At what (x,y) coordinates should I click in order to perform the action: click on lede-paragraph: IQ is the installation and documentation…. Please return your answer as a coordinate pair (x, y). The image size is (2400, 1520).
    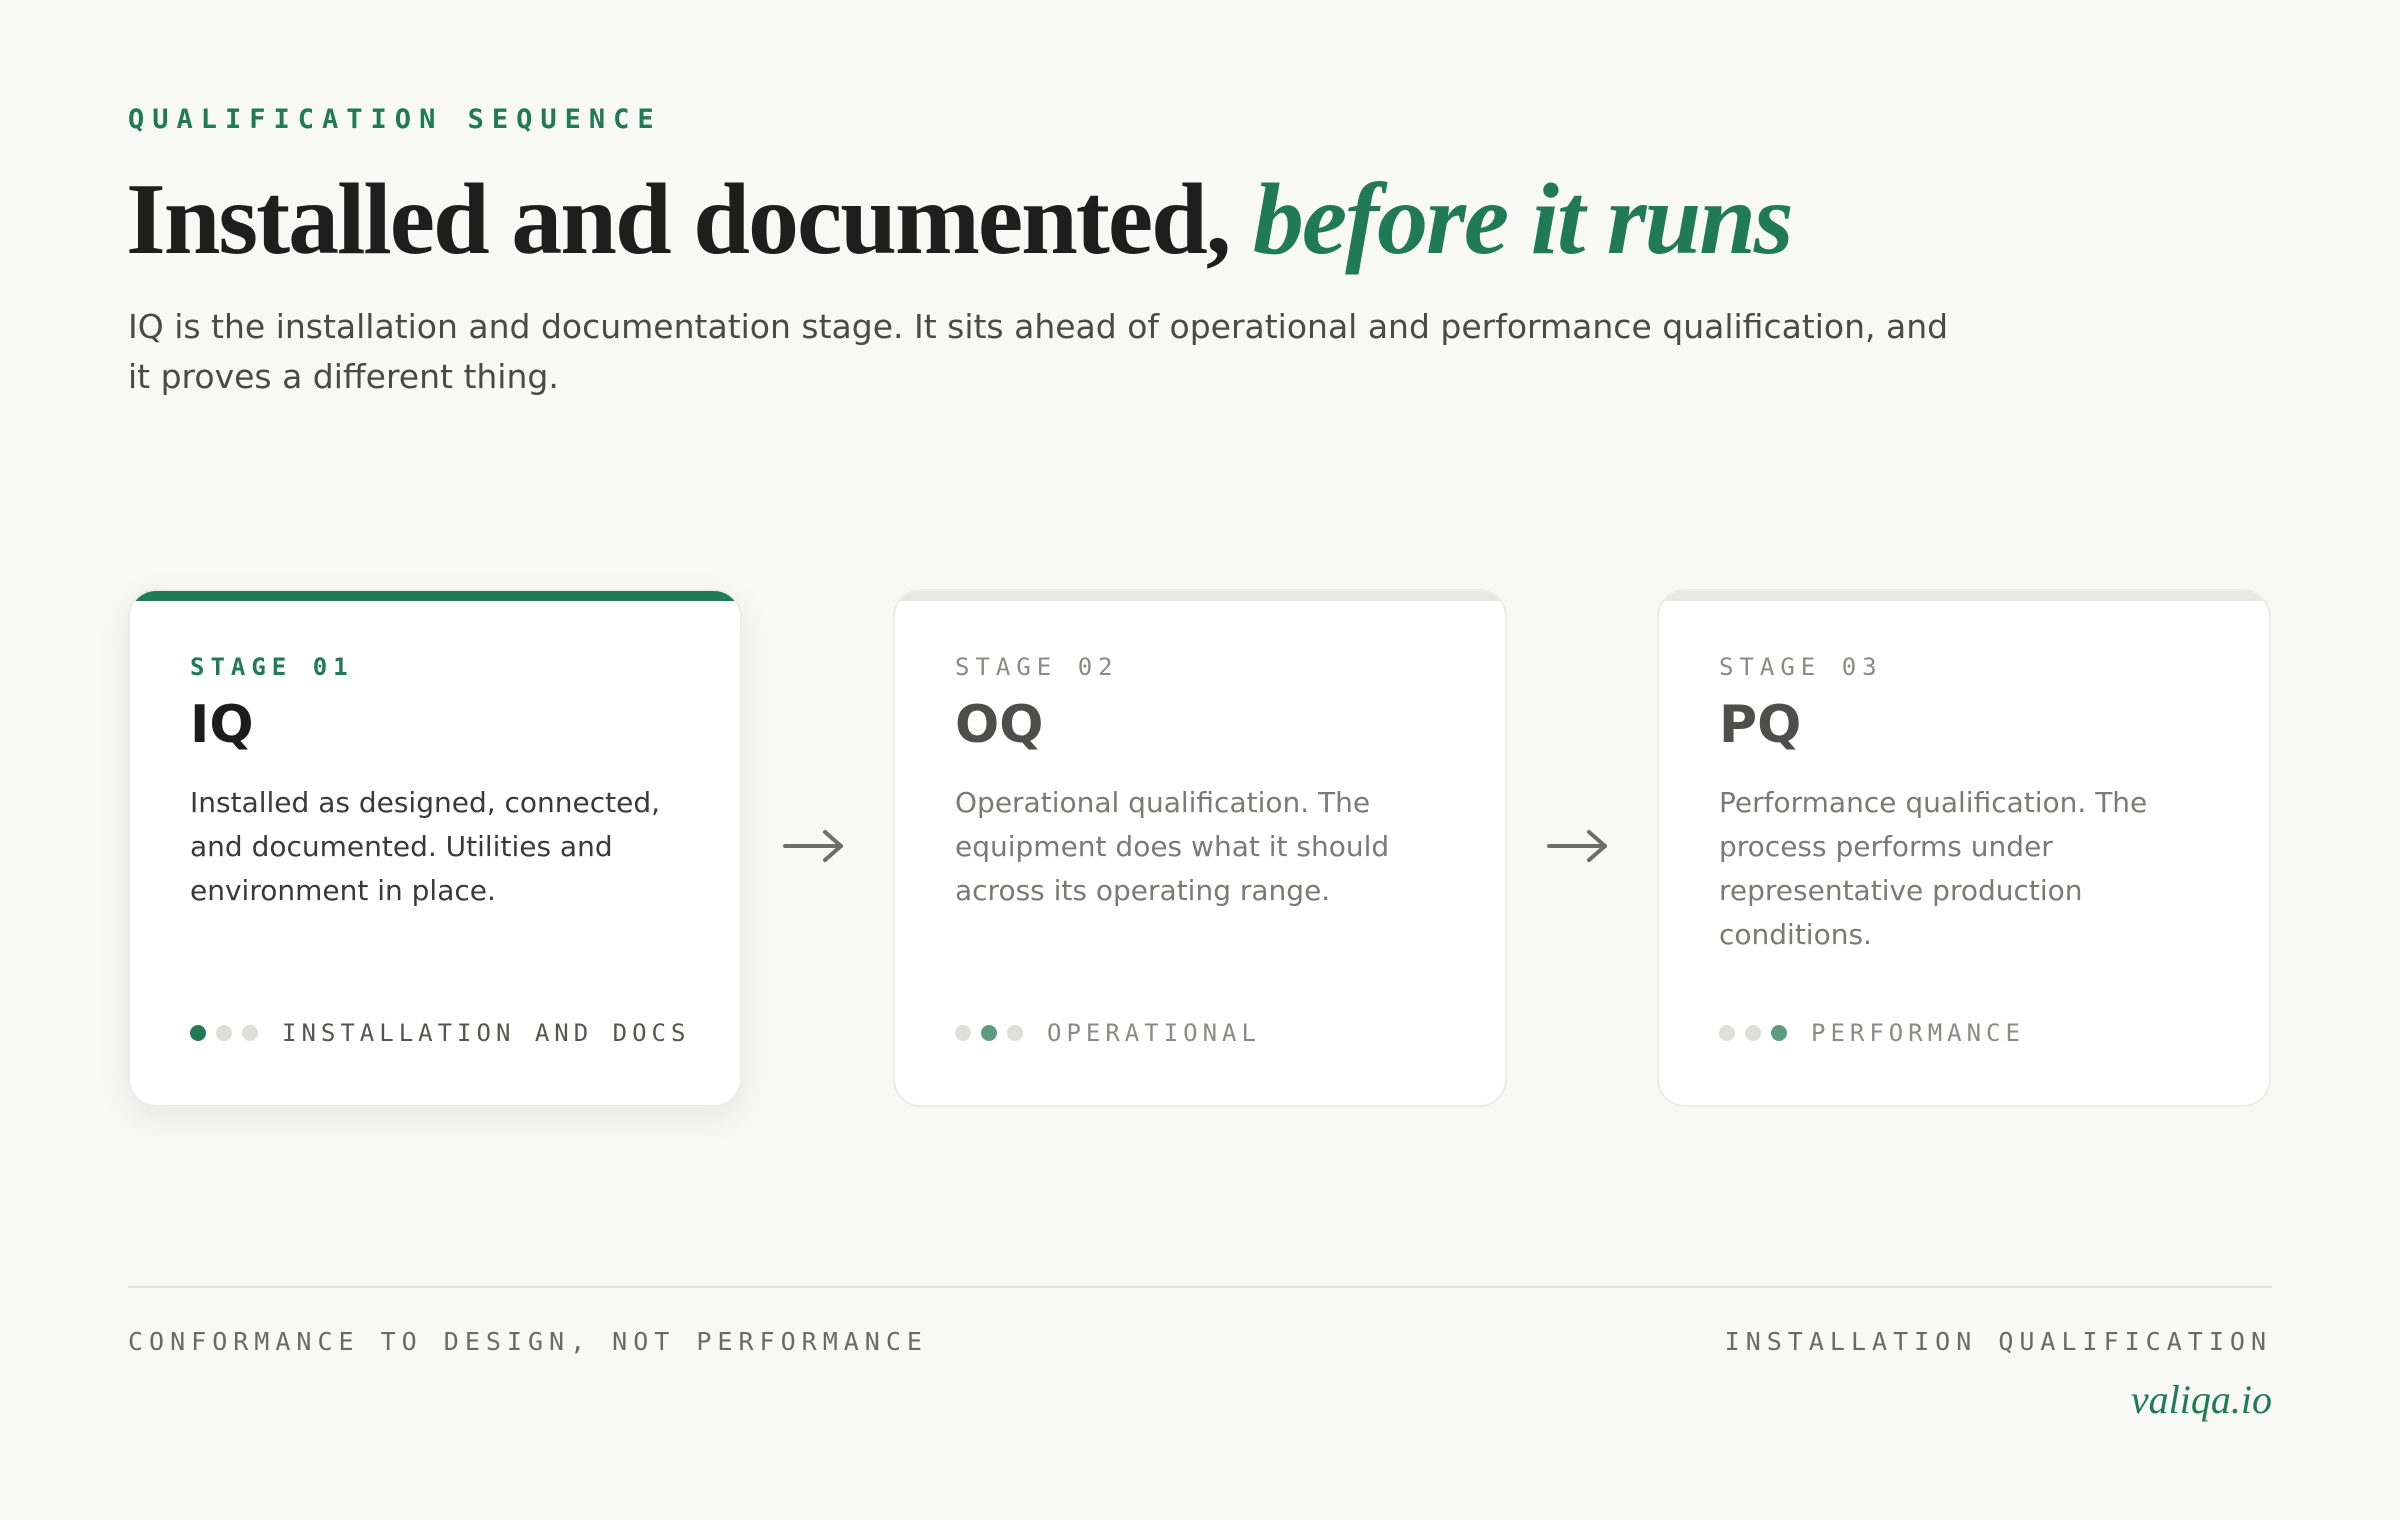
    Looking at the image, I should click on (1038, 351).